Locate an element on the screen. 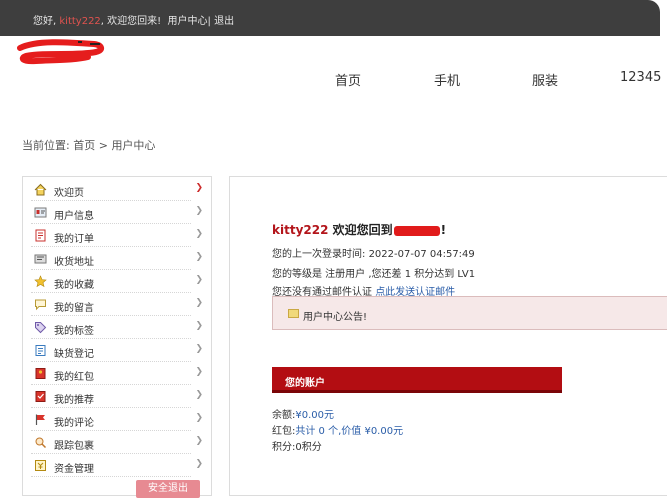  user-center-link: 用户中心 is located at coordinates (188, 21).